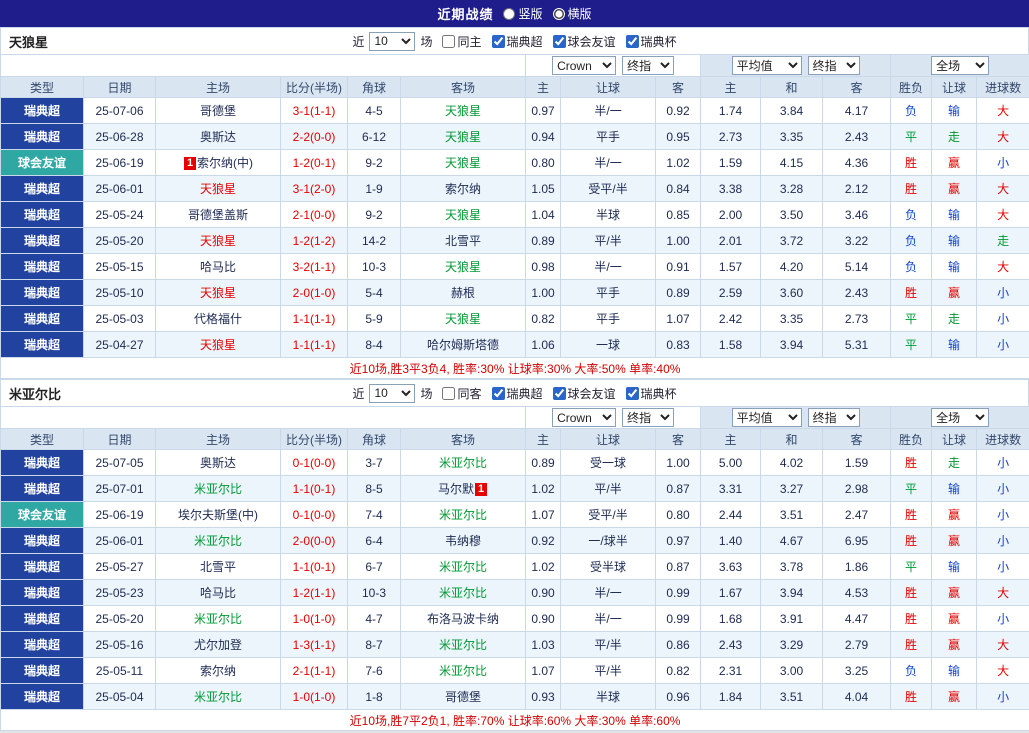 This screenshot has height=733, width=1029. Describe the element at coordinates (119, 136) in the screenshot. I see `match-date: 25-06-28` at that location.